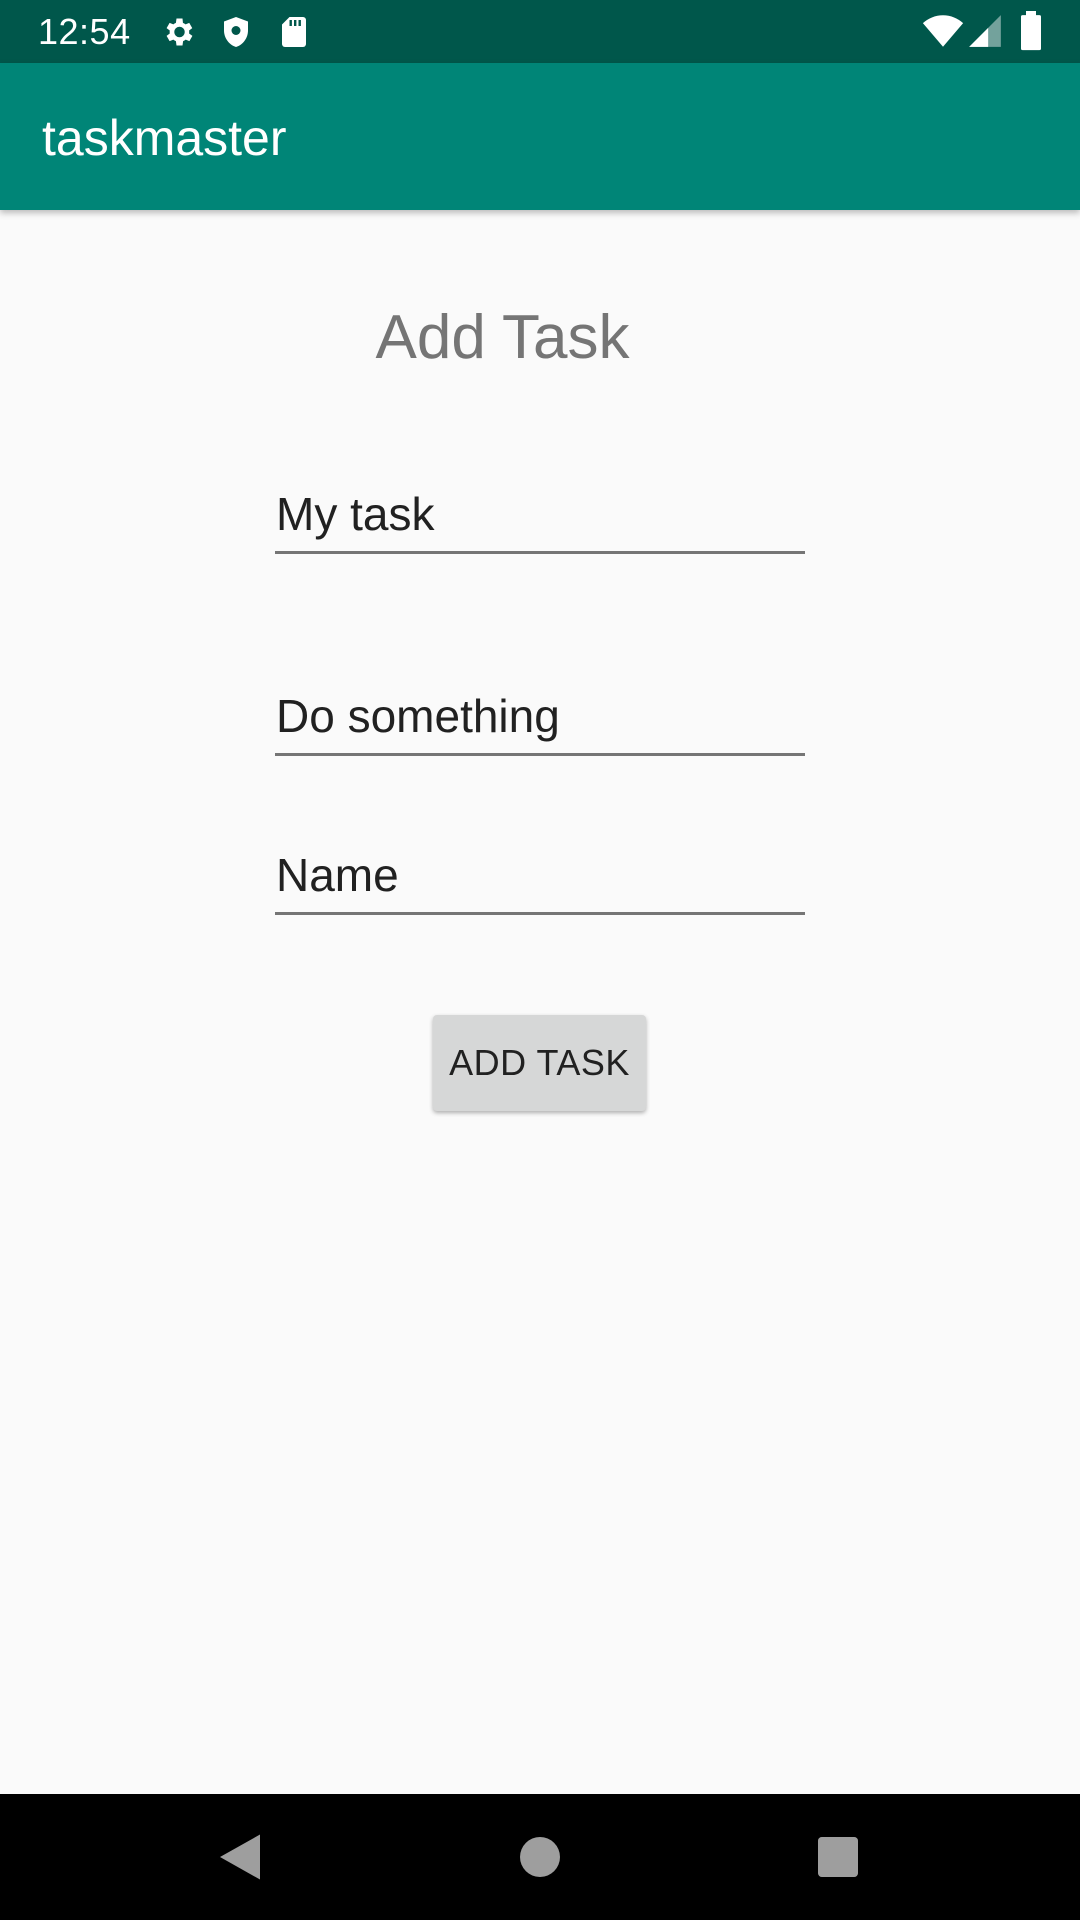  What do you see at coordinates (985, 31) in the screenshot?
I see `cell-signal-icon` at bounding box center [985, 31].